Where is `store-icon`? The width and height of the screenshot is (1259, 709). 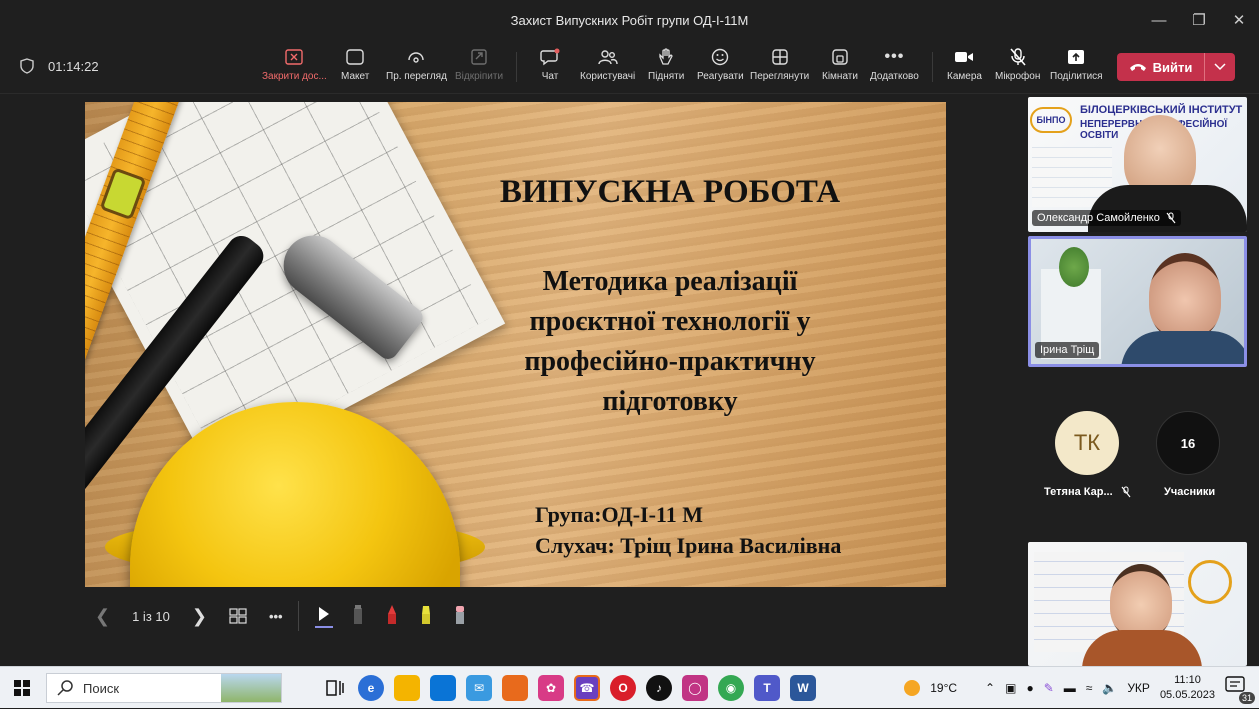
store-icon is located at coordinates (443, 688).